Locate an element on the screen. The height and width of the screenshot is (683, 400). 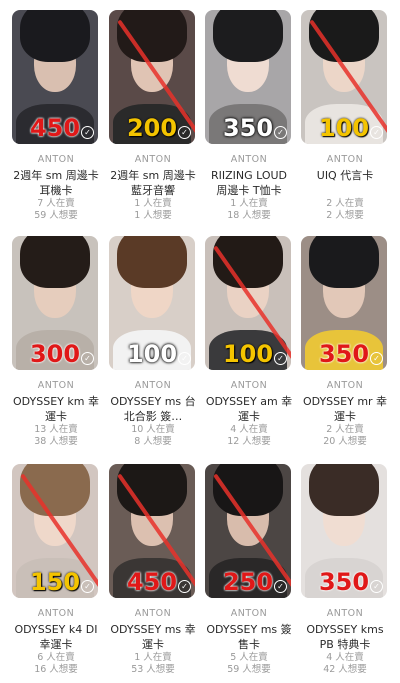
for-sale-count: 10 人在賣 is located at coordinates (153, 429).